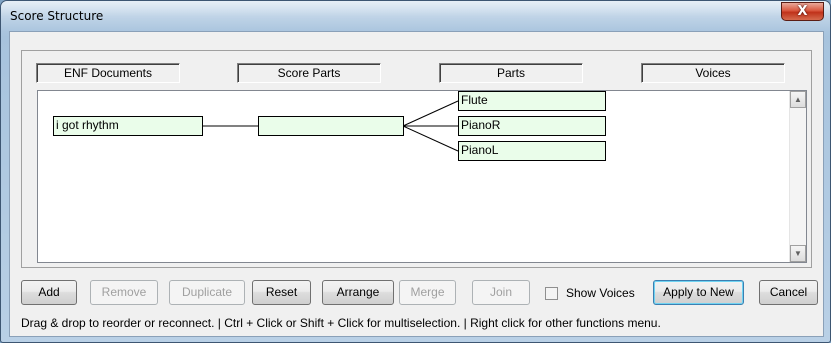 The width and height of the screenshot is (831, 343). What do you see at coordinates (532, 151) in the screenshot?
I see `part-node-pianol: PianoL` at bounding box center [532, 151].